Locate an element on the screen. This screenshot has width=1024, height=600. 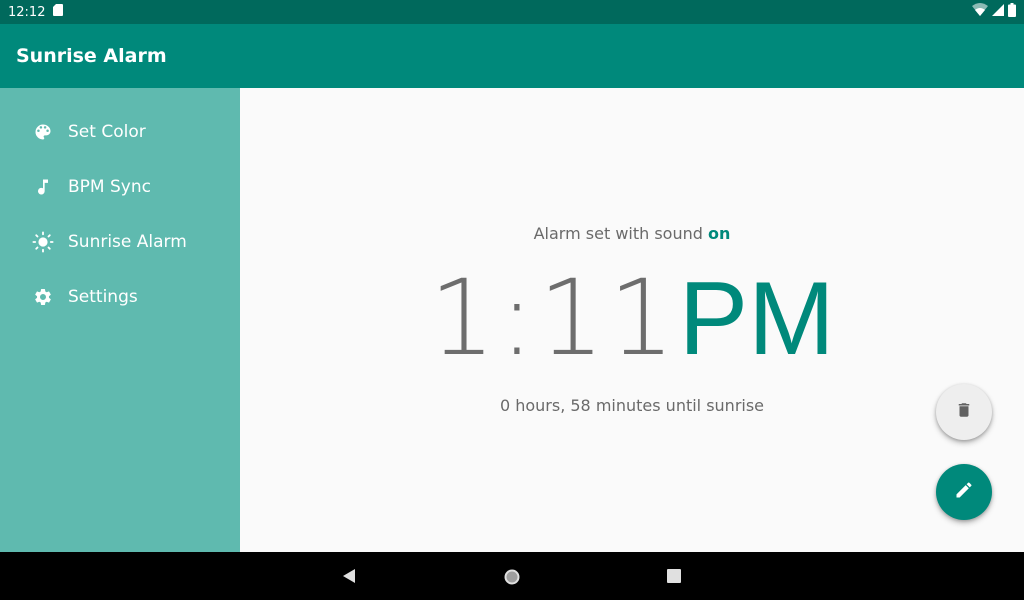
sun-icon is located at coordinates (43, 241).